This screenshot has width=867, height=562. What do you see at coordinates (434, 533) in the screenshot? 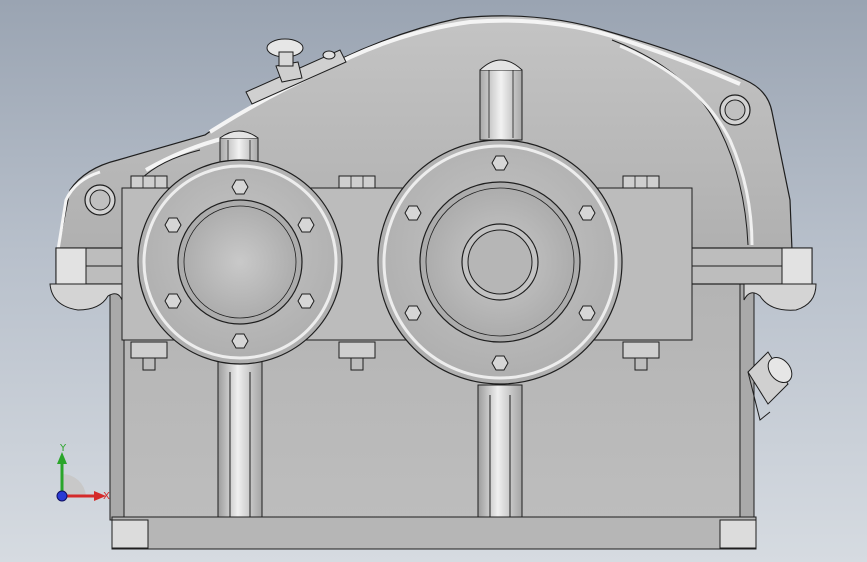
I see `base-plate` at bounding box center [434, 533].